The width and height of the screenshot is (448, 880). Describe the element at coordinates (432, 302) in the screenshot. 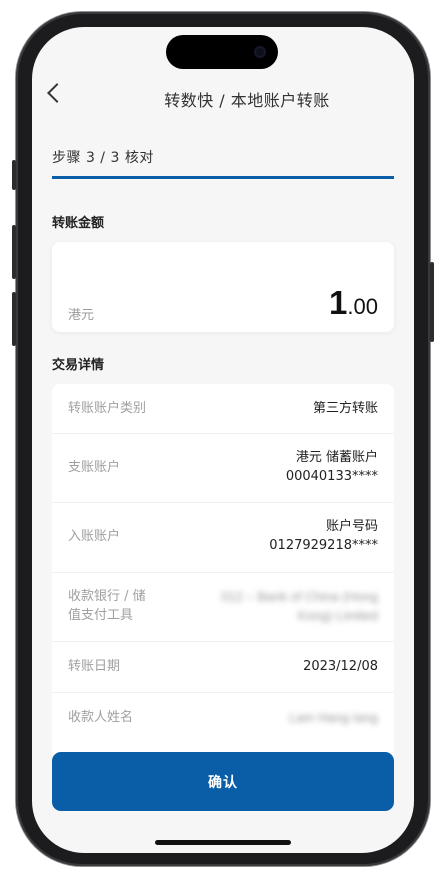

I see `side-button-power` at that location.